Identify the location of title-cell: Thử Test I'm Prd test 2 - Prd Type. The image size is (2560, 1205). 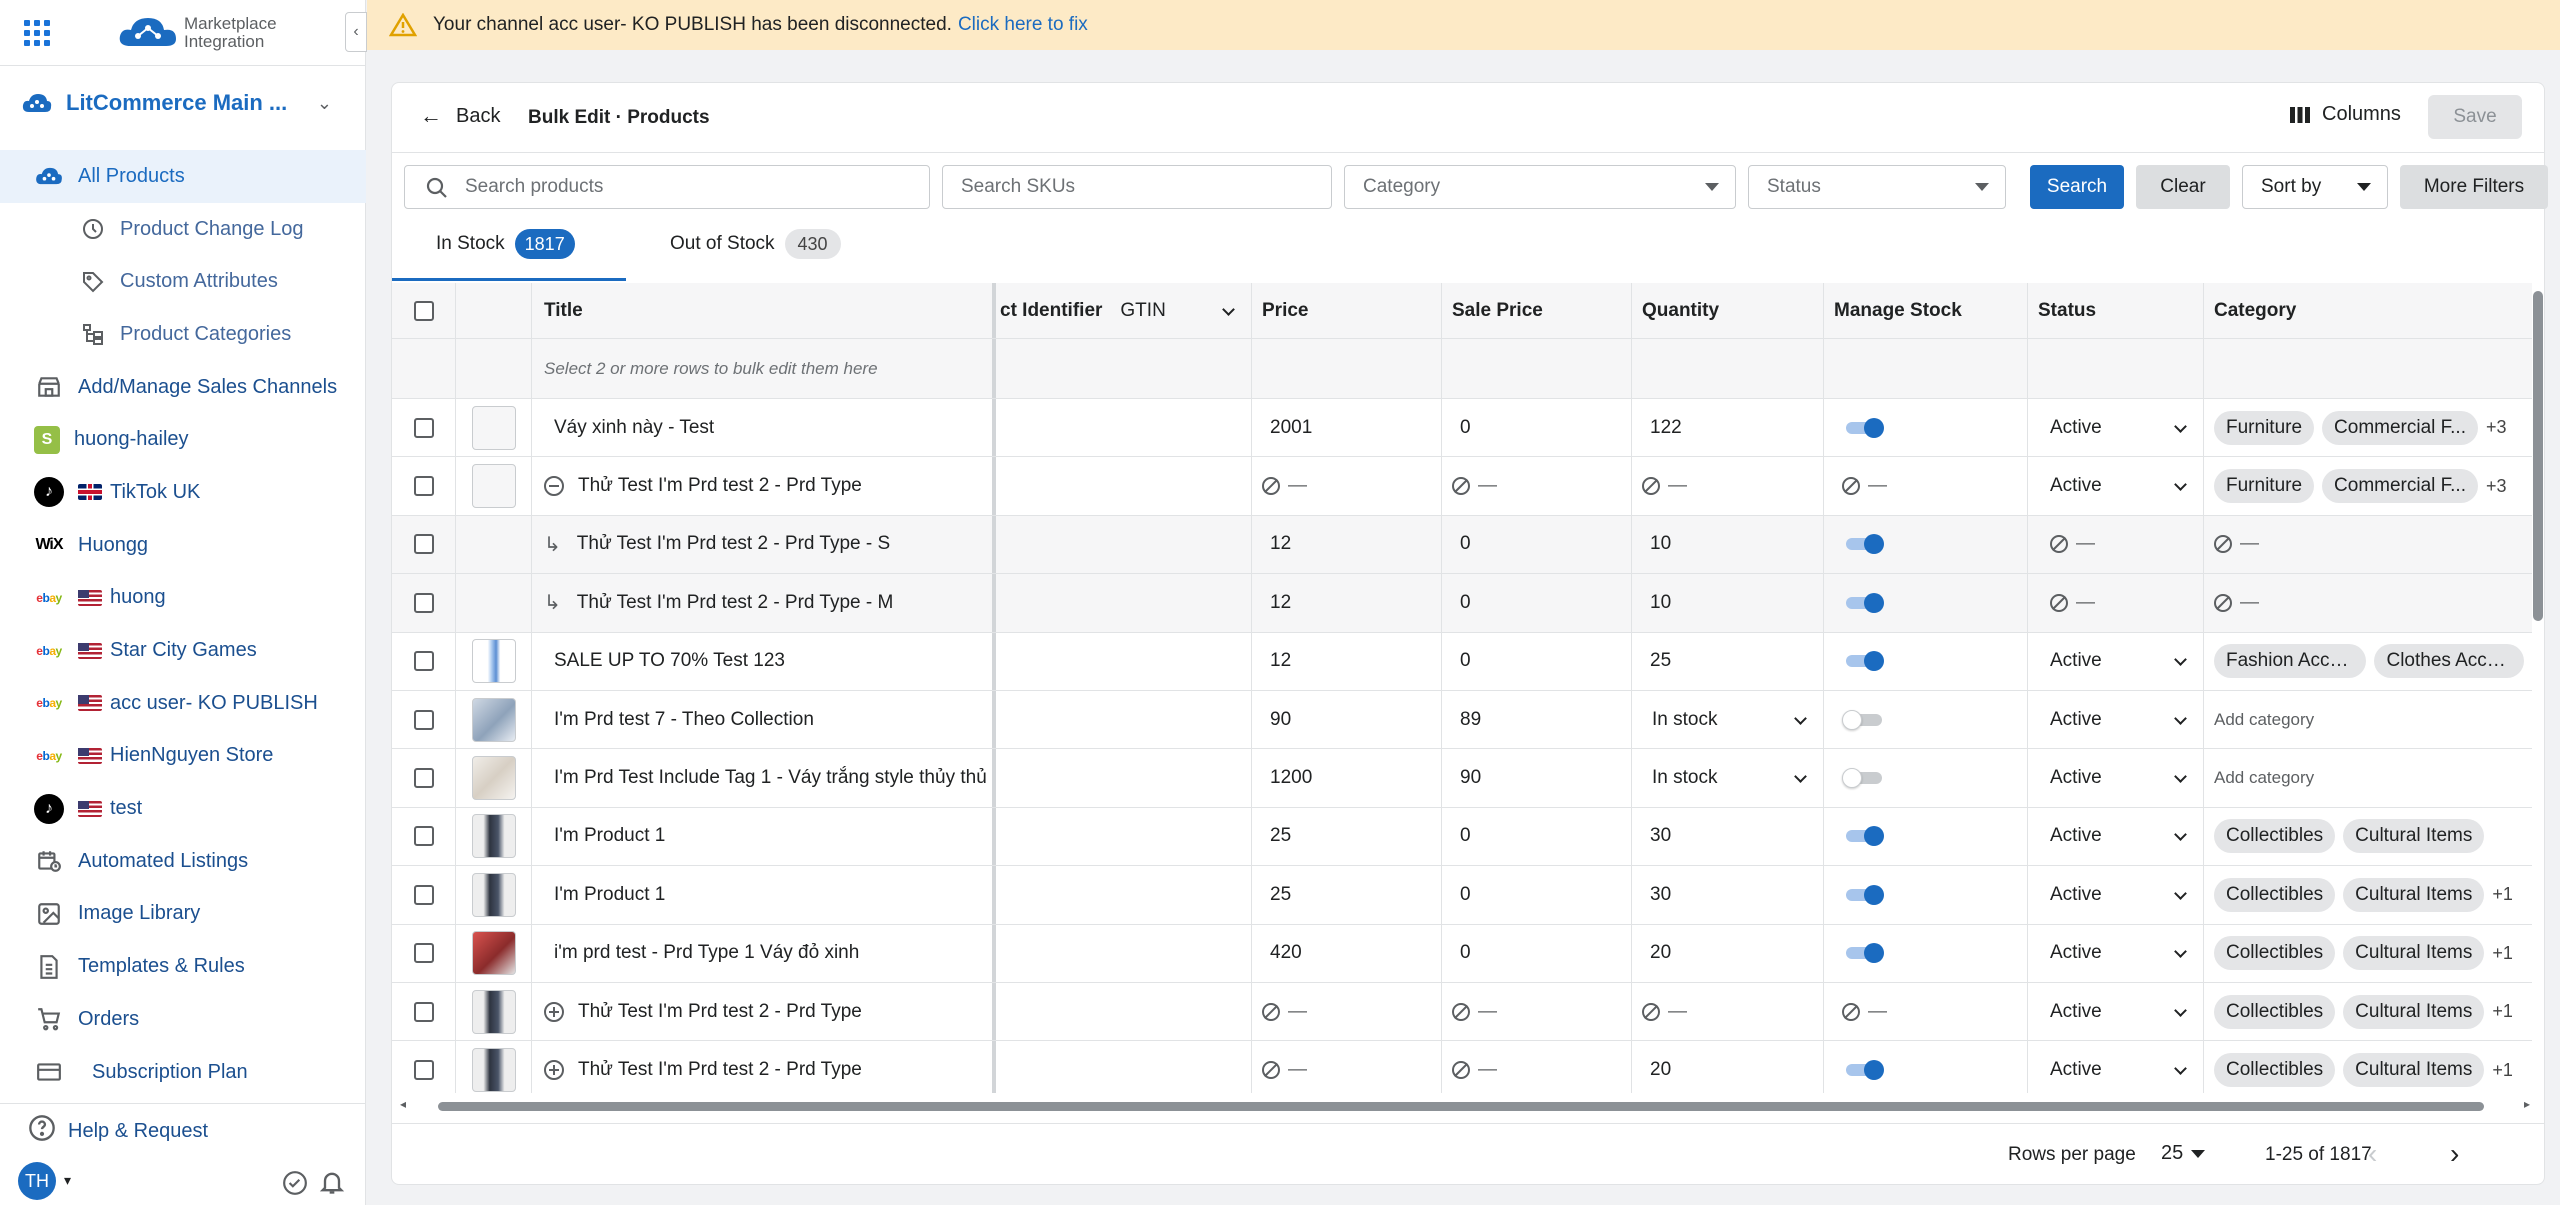
(764, 486).